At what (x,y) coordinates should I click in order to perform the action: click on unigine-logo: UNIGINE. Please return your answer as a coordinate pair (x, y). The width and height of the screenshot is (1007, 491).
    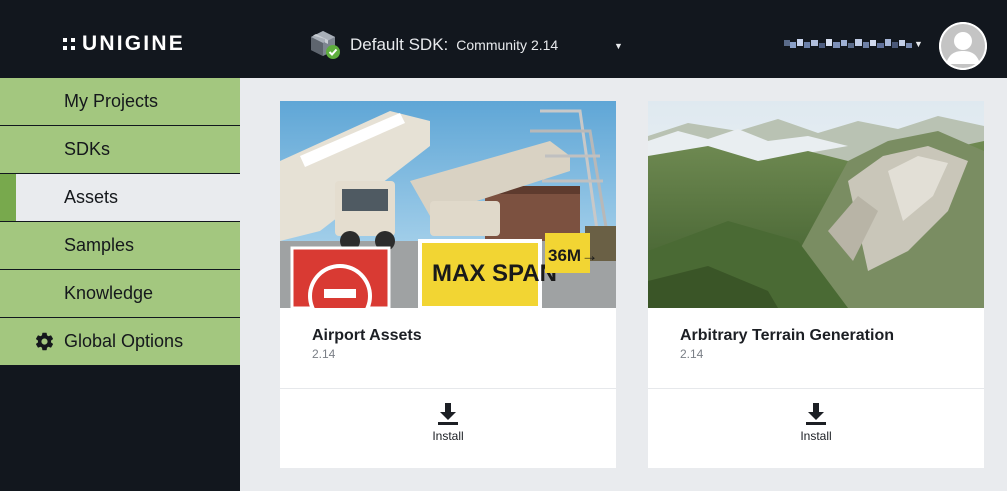
    Looking at the image, I should click on (124, 43).